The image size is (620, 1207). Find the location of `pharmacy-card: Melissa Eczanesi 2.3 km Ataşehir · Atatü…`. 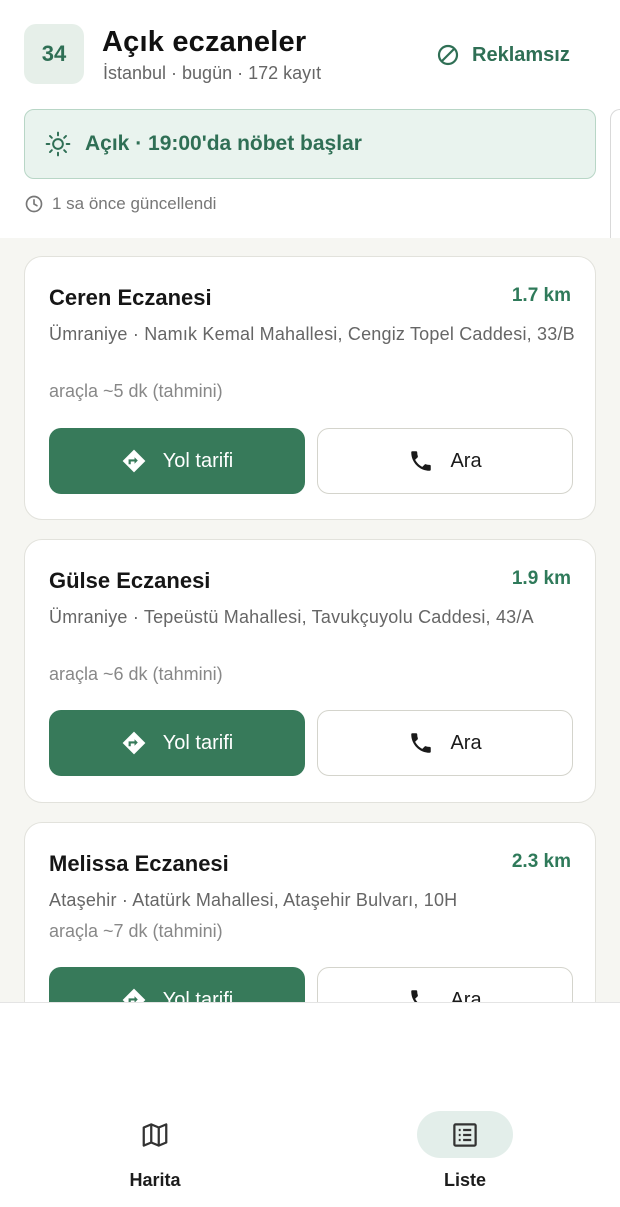

pharmacy-card: Melissa Eczanesi 2.3 km Ataşehir · Atatü… is located at coordinates (310, 912).